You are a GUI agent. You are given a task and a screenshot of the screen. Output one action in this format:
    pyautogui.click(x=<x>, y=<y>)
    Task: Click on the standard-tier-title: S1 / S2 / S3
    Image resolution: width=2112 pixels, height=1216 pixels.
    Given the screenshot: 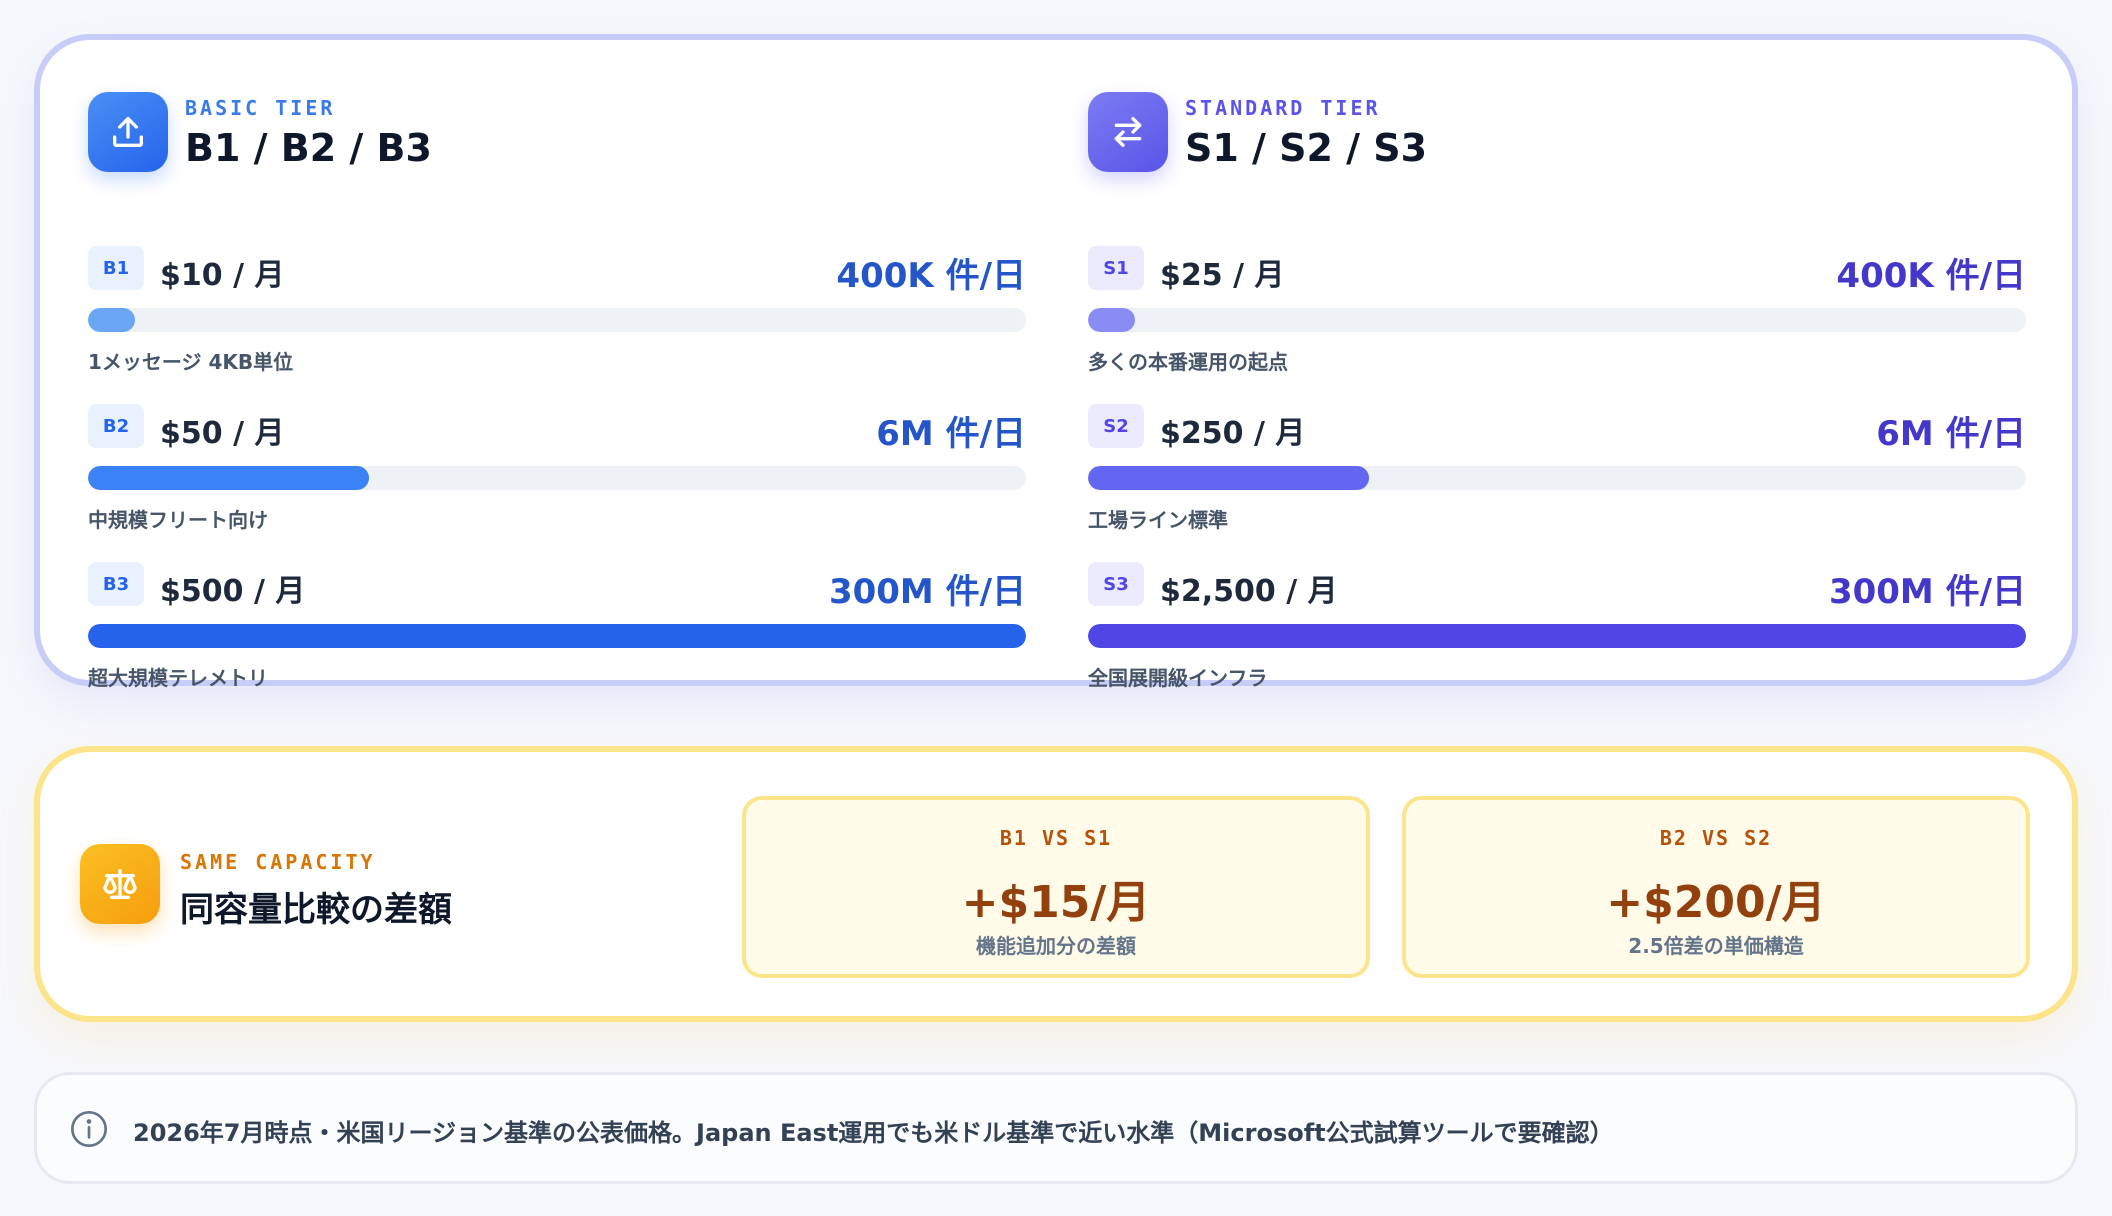 What is the action you would take?
    pyautogui.click(x=1306, y=148)
    